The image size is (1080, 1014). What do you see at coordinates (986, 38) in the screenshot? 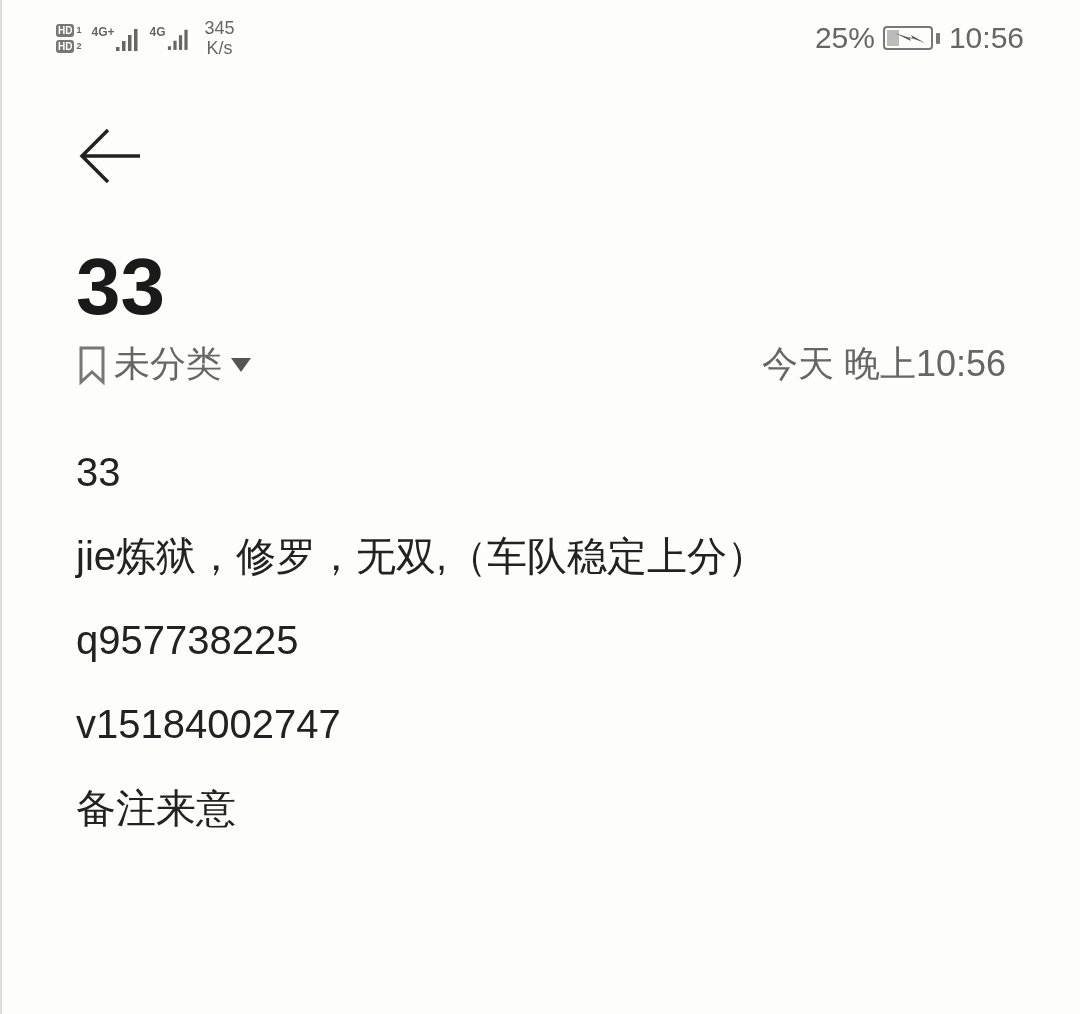
I see `clock: 10:56` at bounding box center [986, 38].